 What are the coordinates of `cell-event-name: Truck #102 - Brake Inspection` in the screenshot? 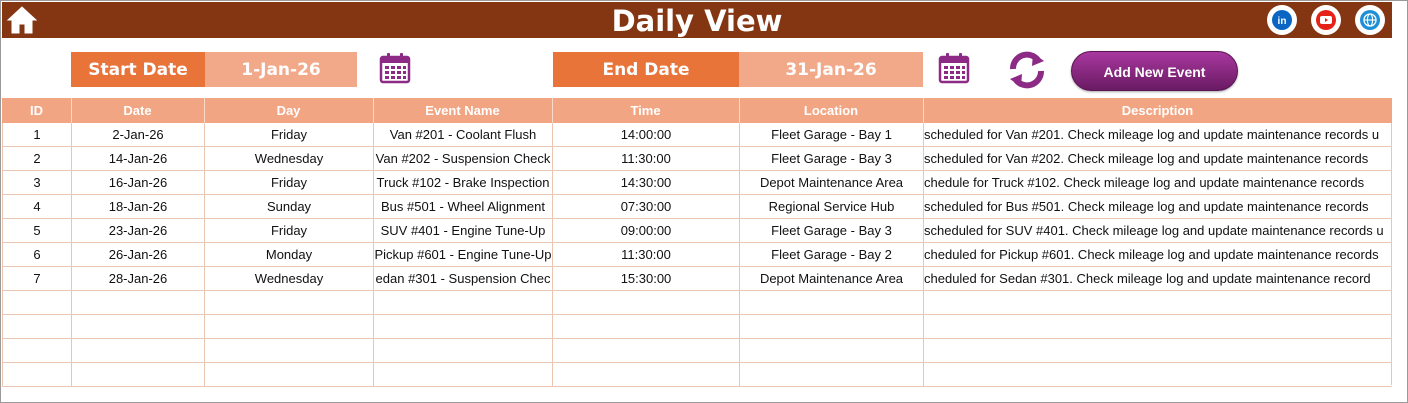 It's located at (462, 182).